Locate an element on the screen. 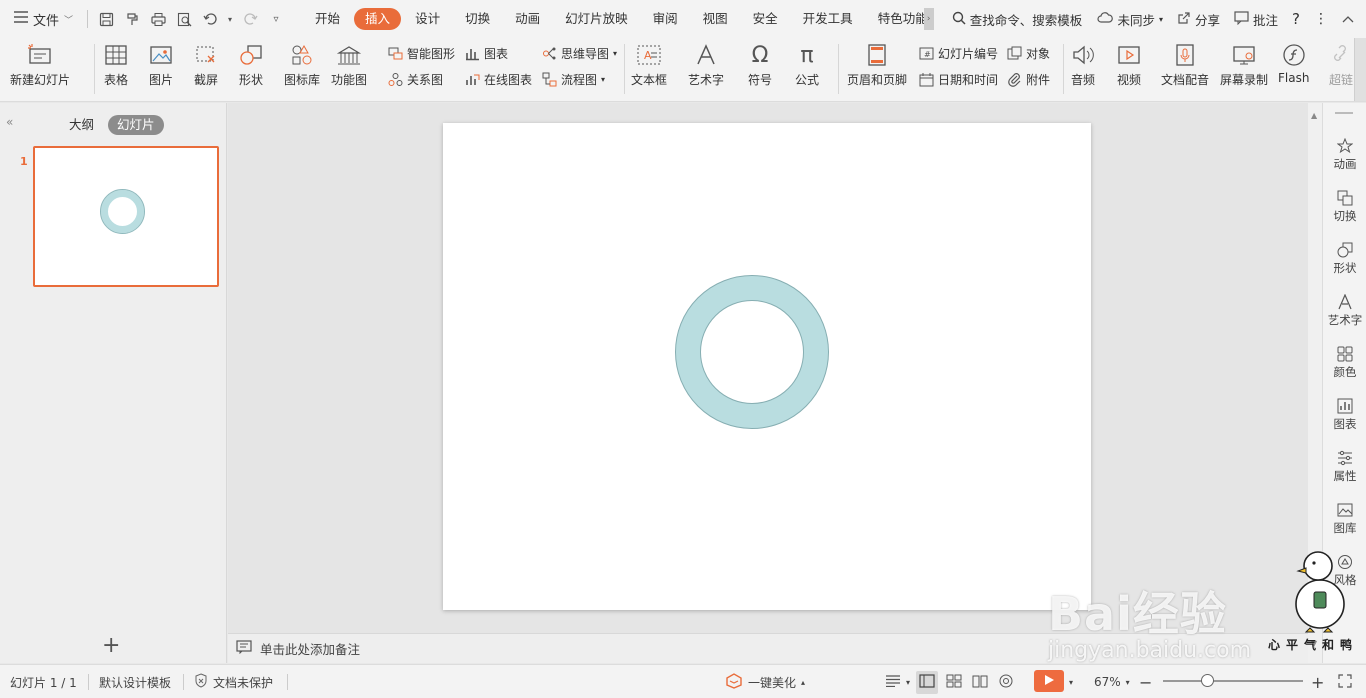 The width and height of the screenshot is (1366, 698). screenshot-button: 截屏 is located at coordinates (206, 63).